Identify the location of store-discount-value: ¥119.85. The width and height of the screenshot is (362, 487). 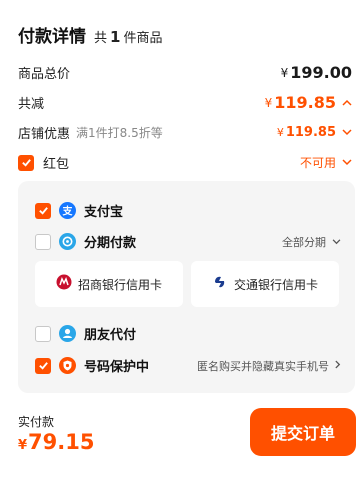
(314, 132).